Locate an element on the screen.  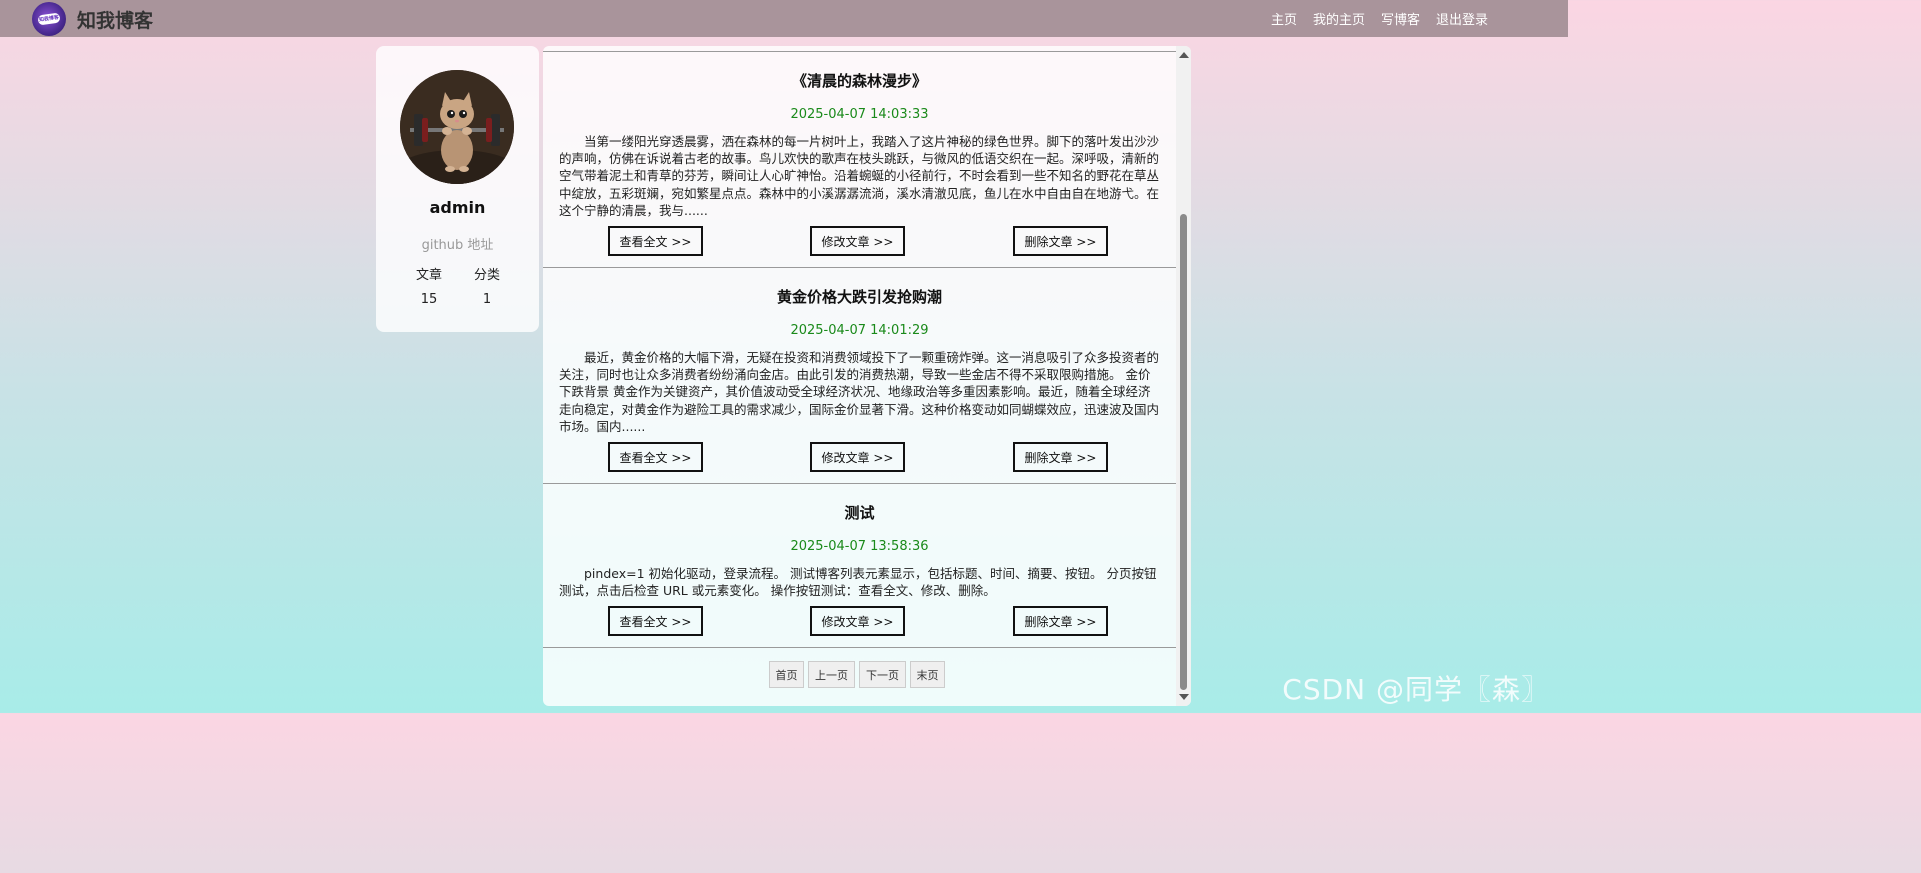
article-date: 2025-04-07 14:01:29 is located at coordinates (859, 330).